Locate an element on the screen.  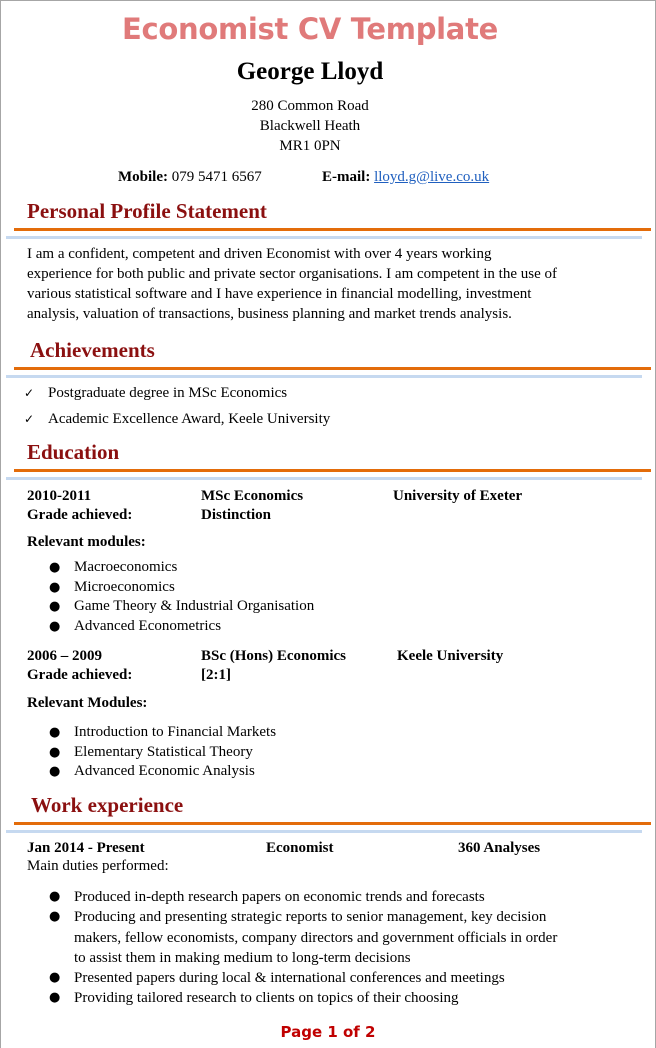
modules-label: Relevant modules: is located at coordinates (86, 542).